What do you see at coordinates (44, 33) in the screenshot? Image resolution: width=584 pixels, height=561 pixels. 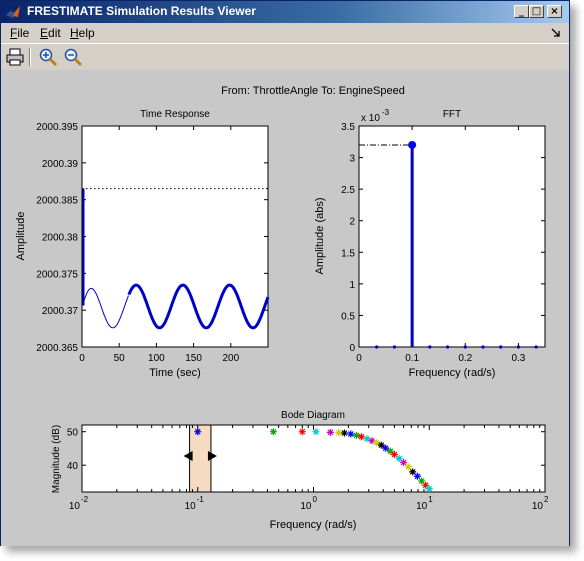 I see `menu-edit-accel: E` at bounding box center [44, 33].